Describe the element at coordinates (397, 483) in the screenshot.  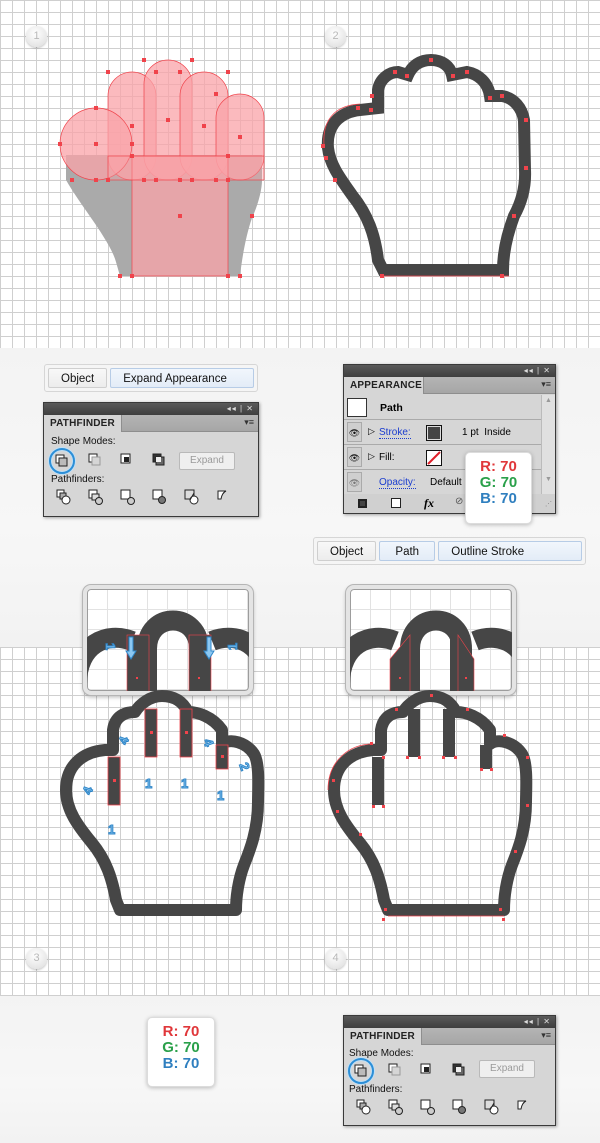
I see `opacity-label: Opacity:` at that location.